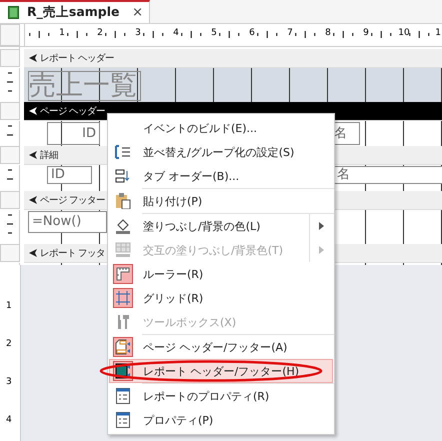  Describe the element at coordinates (366, 33) in the screenshot. I see `ruler-number: 9` at that location.